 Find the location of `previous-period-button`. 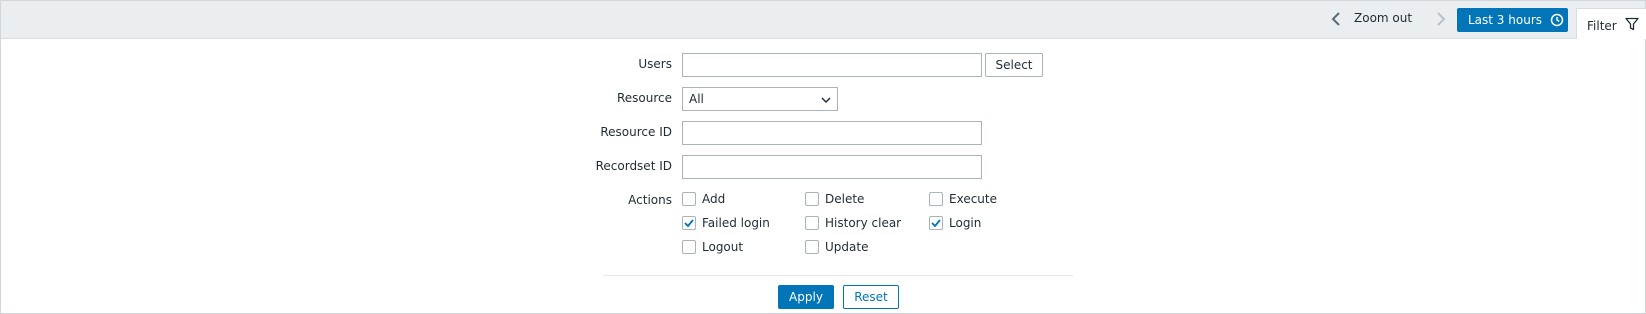

previous-period-button is located at coordinates (1336, 19).